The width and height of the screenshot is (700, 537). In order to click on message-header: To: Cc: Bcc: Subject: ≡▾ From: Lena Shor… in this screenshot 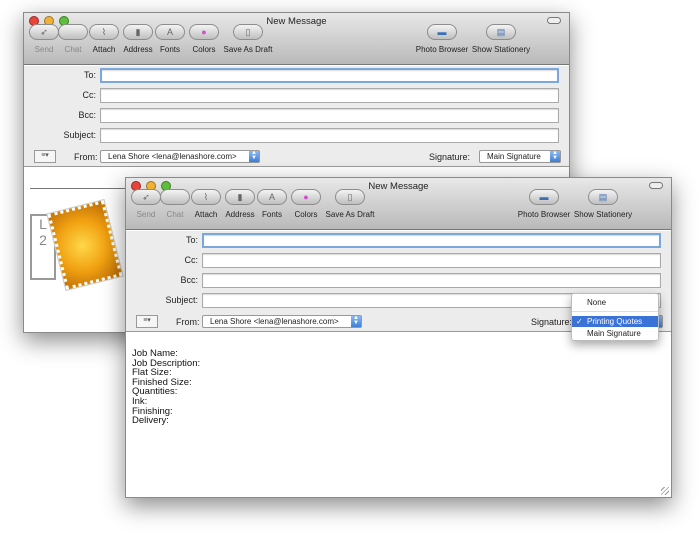, I will do `click(296, 116)`.